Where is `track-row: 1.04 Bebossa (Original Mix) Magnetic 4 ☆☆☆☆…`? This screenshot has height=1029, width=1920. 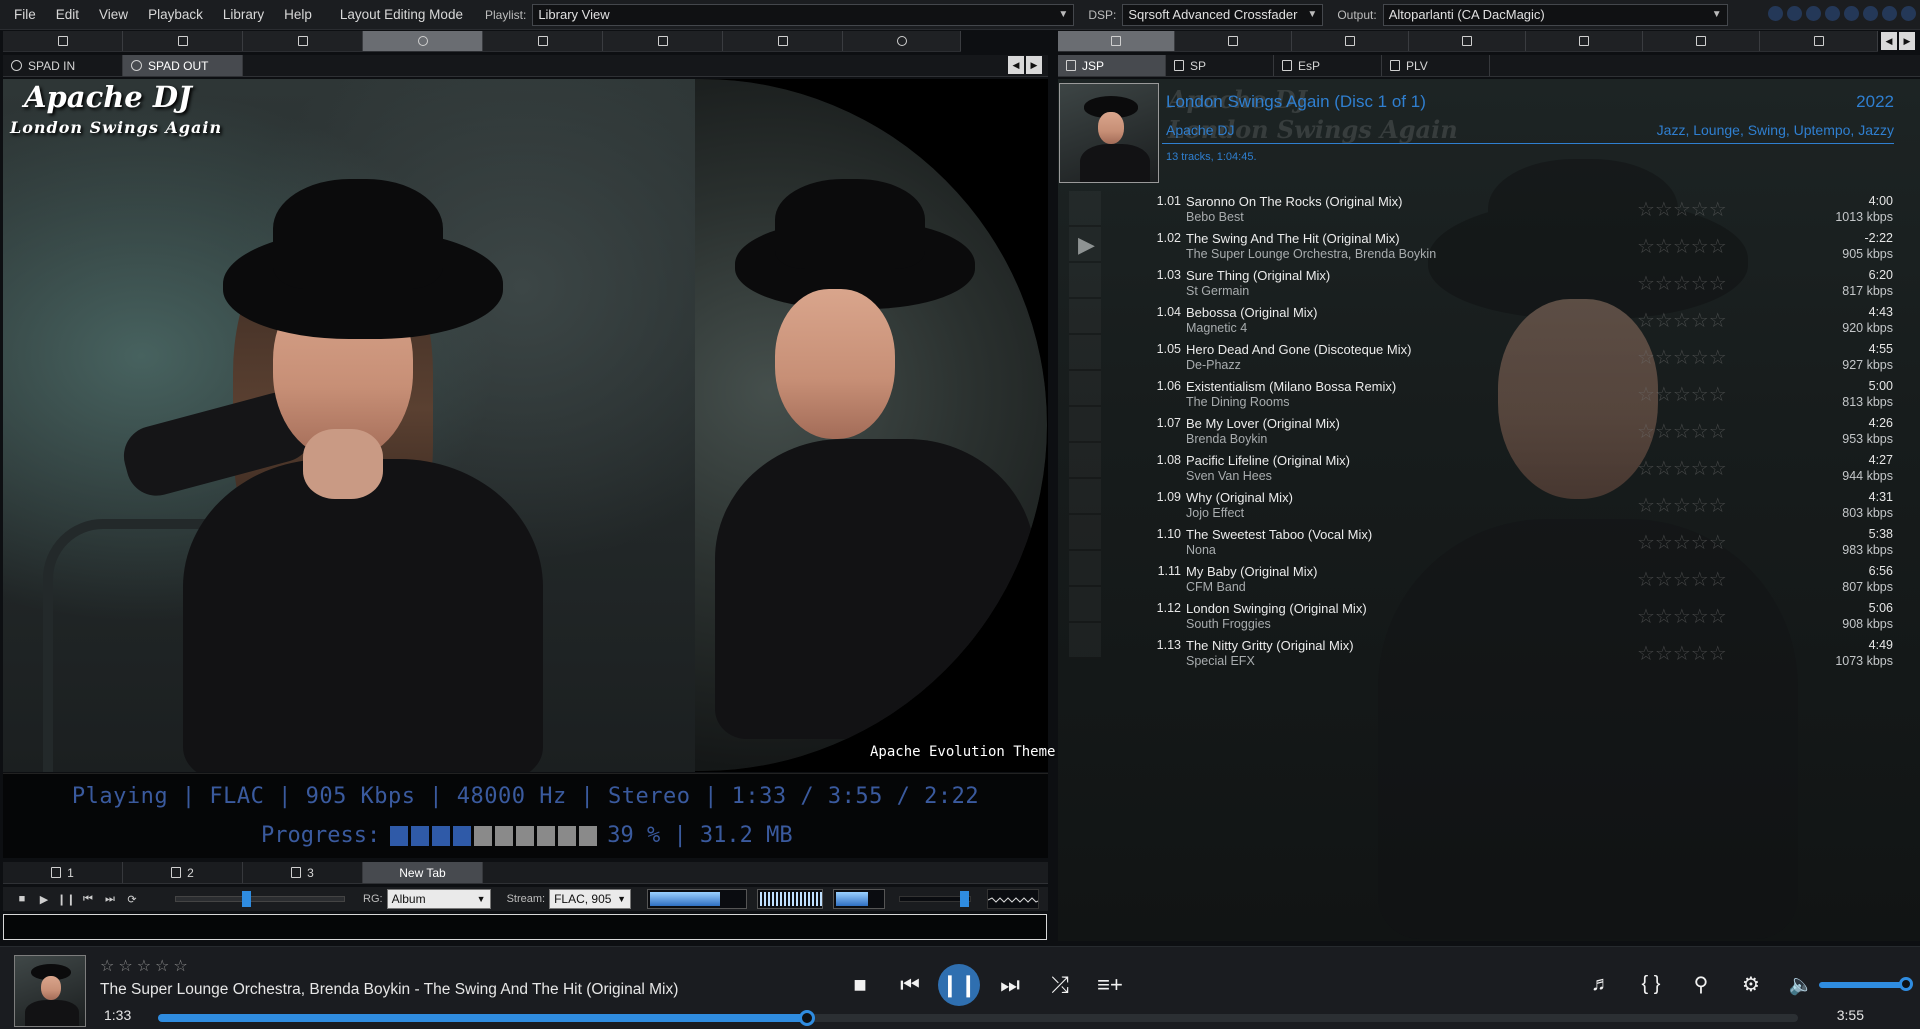
track-row: 1.04 Bebossa (Original Mix) Magnetic 4 ☆☆☆☆… is located at coordinates (1499, 321).